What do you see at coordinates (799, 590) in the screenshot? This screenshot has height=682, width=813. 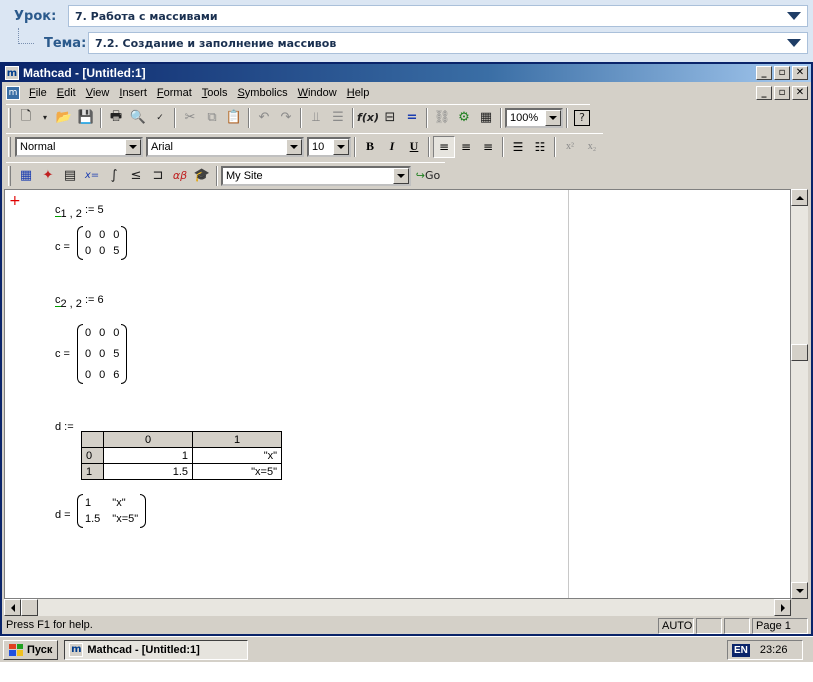 I see `scroll-down-button` at bounding box center [799, 590].